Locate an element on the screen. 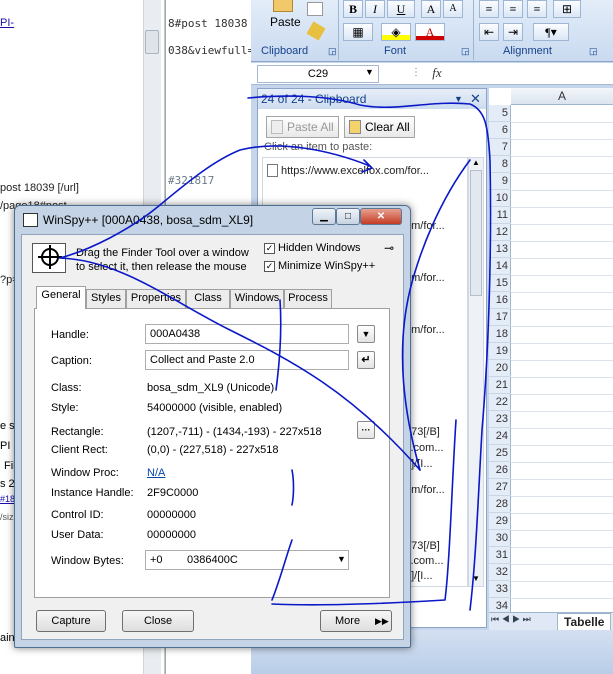 The width and height of the screenshot is (613, 674). crosshair-line is located at coordinates (50, 257).